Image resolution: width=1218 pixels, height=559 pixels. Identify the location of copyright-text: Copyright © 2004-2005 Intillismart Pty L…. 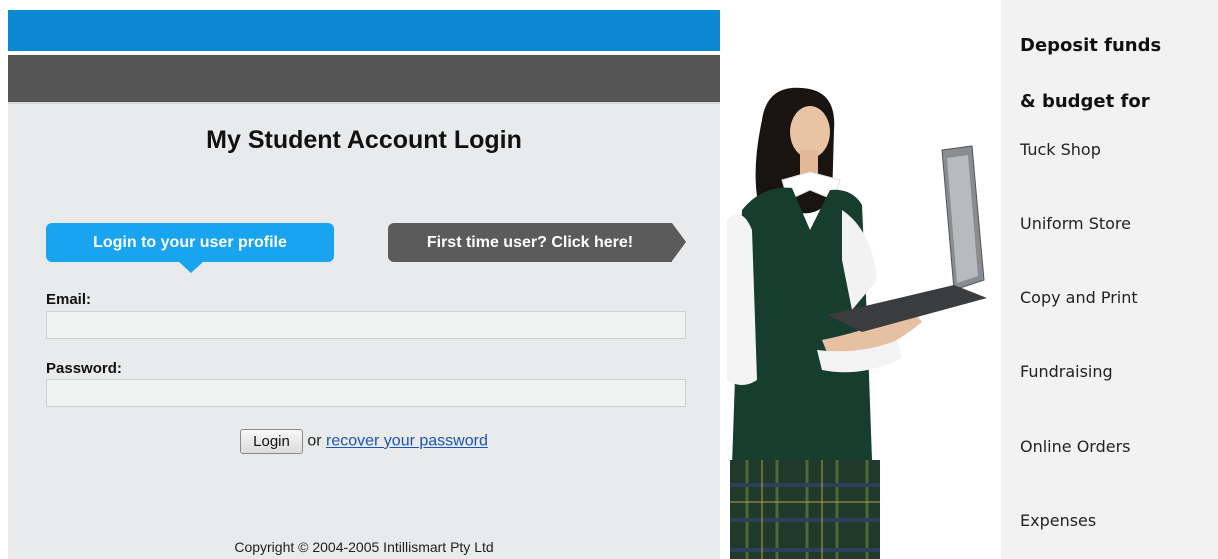
(364, 547).